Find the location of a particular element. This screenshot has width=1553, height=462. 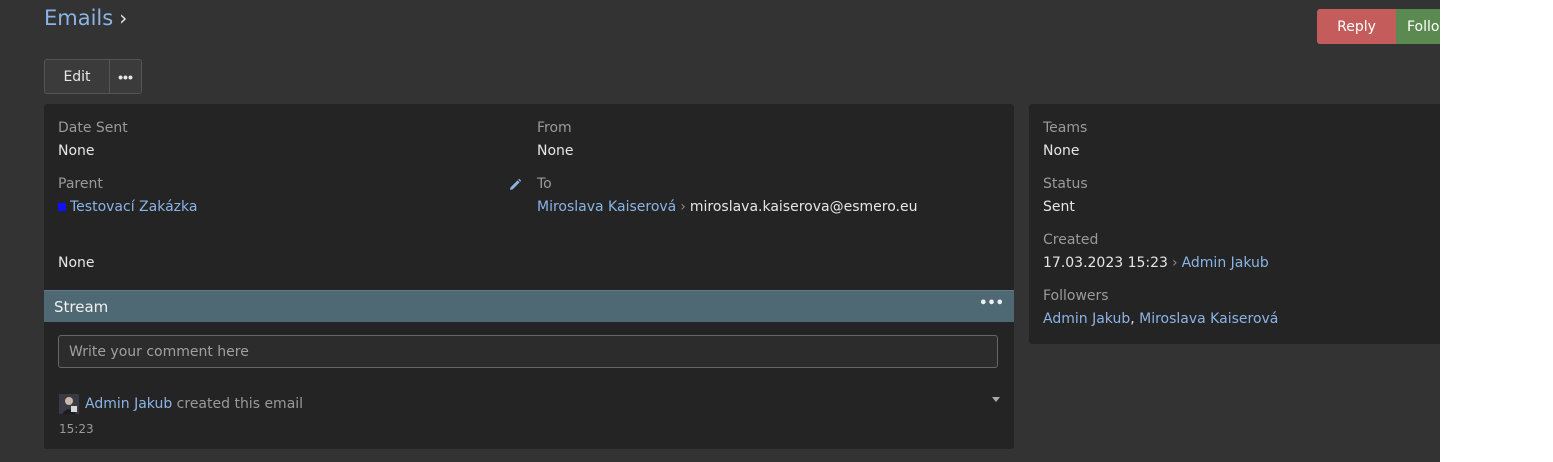

record-toolbar: Edit ••• is located at coordinates (93, 76).